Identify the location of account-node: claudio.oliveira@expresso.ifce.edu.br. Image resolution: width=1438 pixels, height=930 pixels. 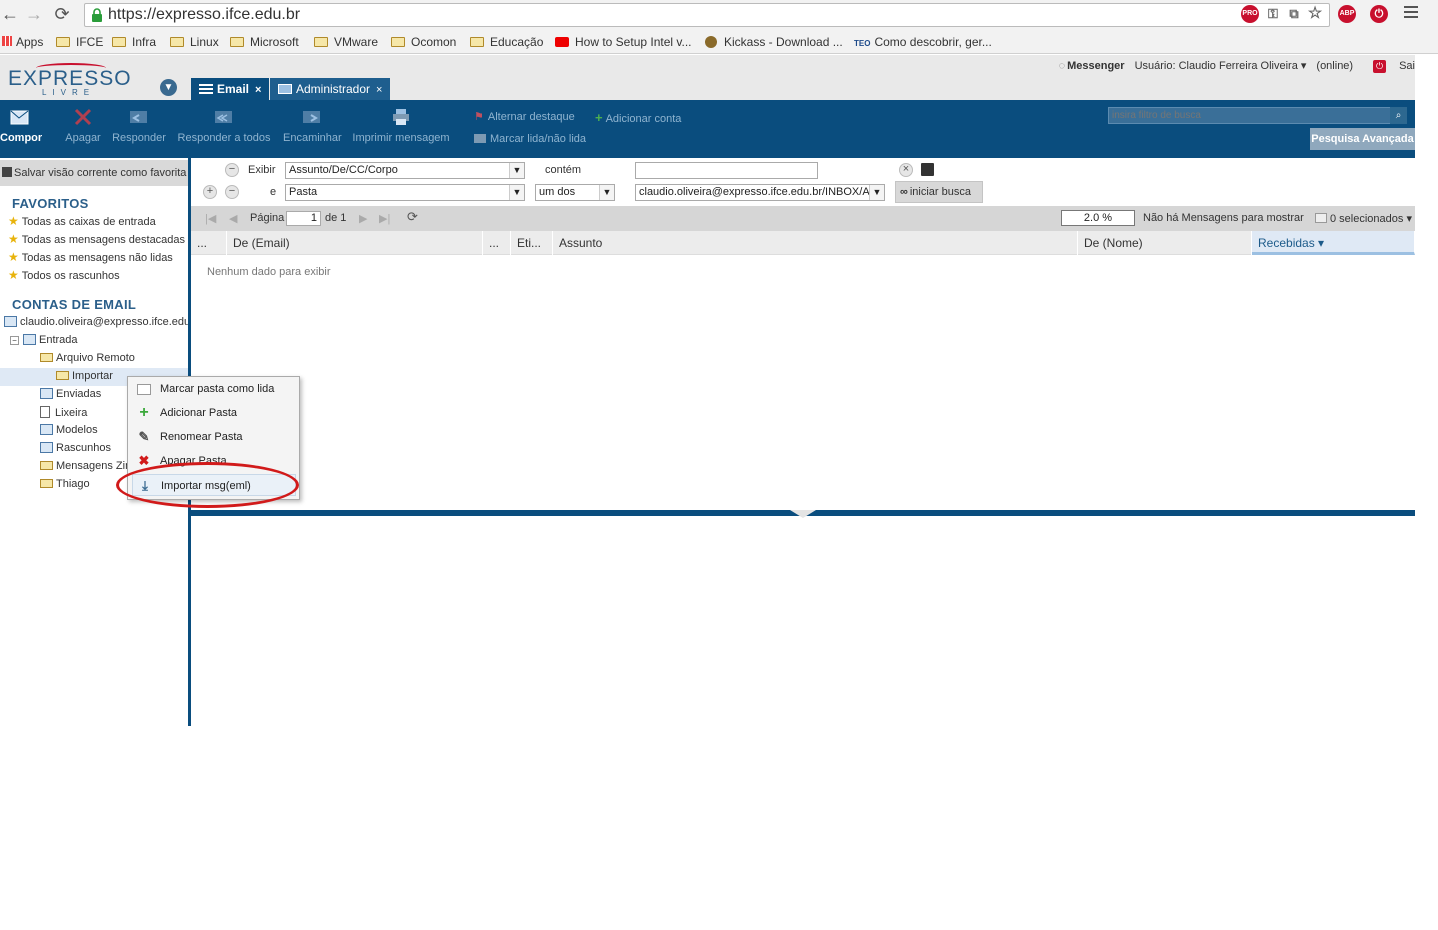
(96, 322).